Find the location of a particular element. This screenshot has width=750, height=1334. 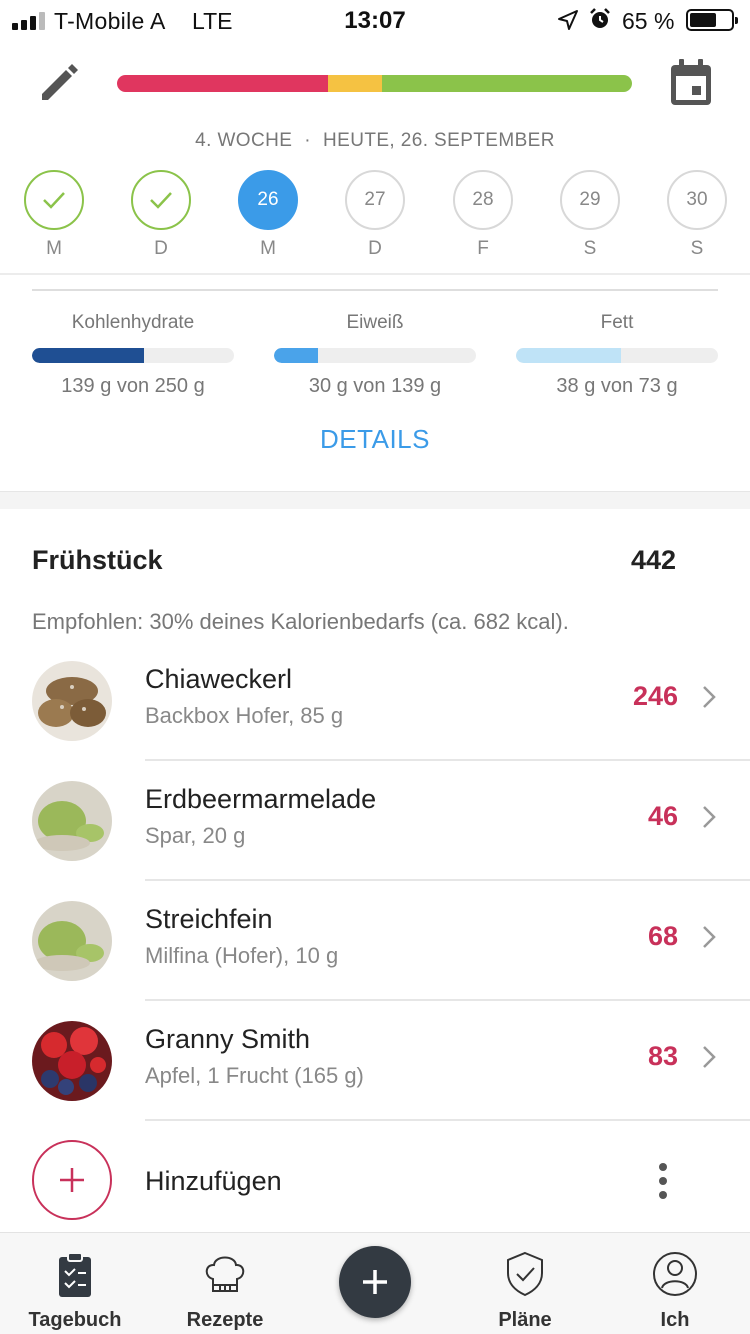

tab-tagebuch: Tagebuch is located at coordinates (75, 1283).